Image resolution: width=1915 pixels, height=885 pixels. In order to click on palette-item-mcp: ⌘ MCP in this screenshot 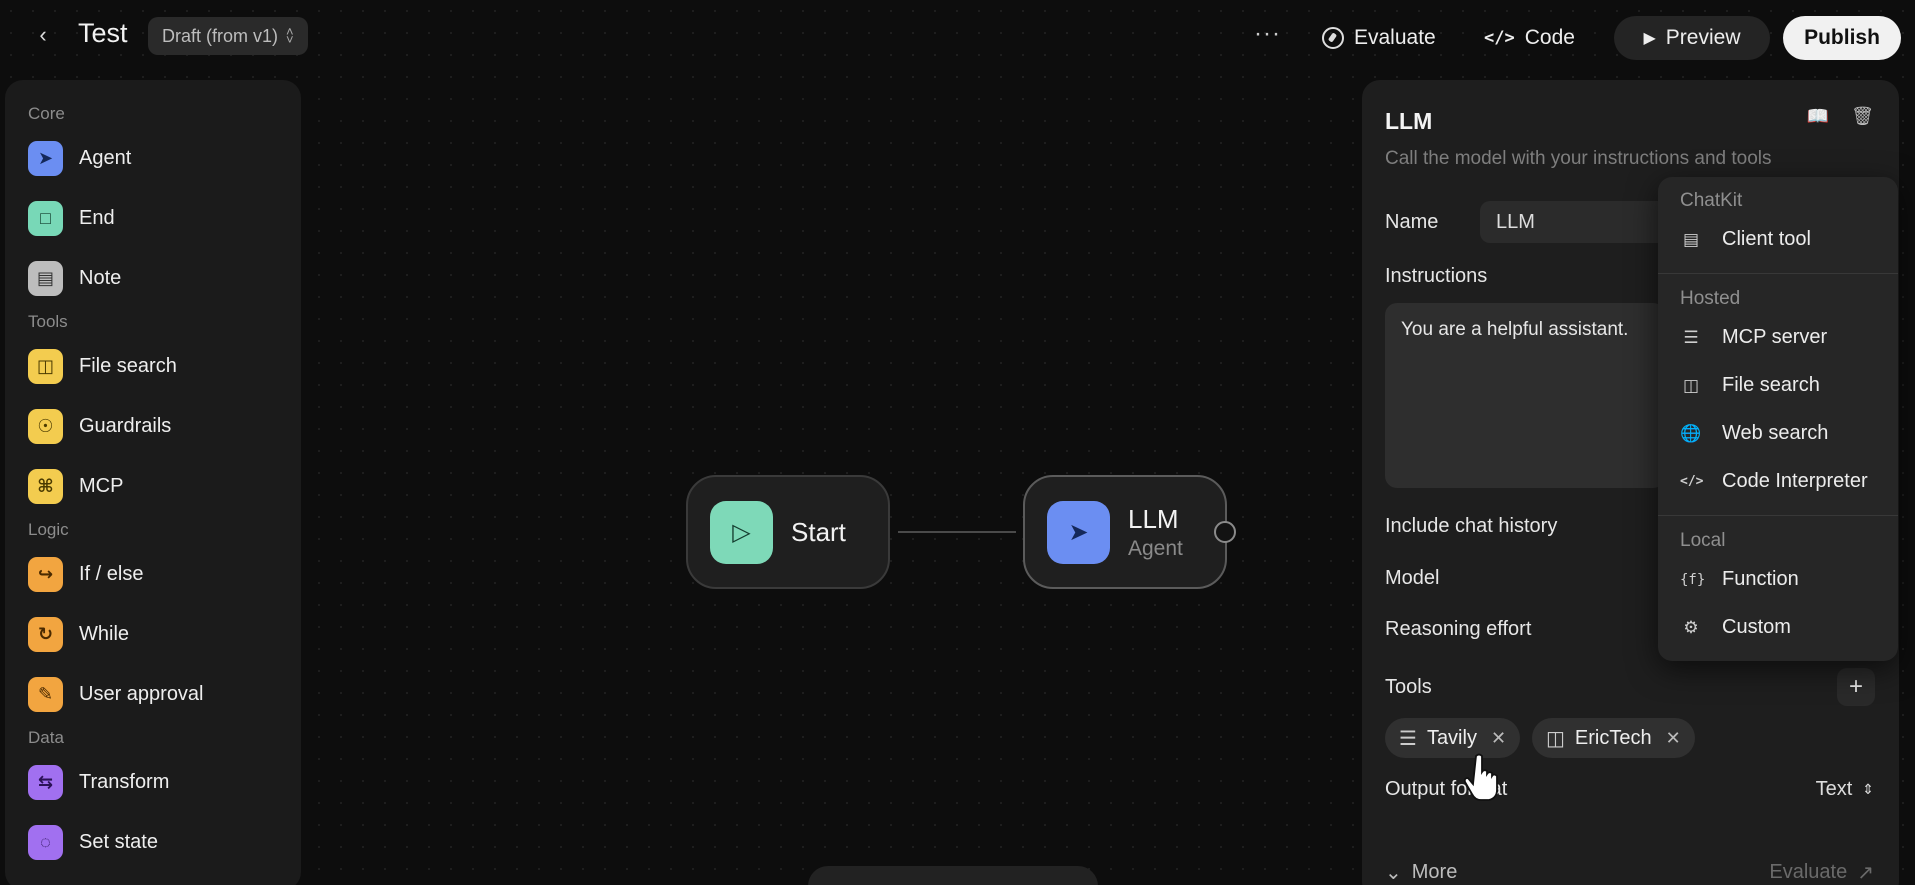, I will do `click(153, 486)`.